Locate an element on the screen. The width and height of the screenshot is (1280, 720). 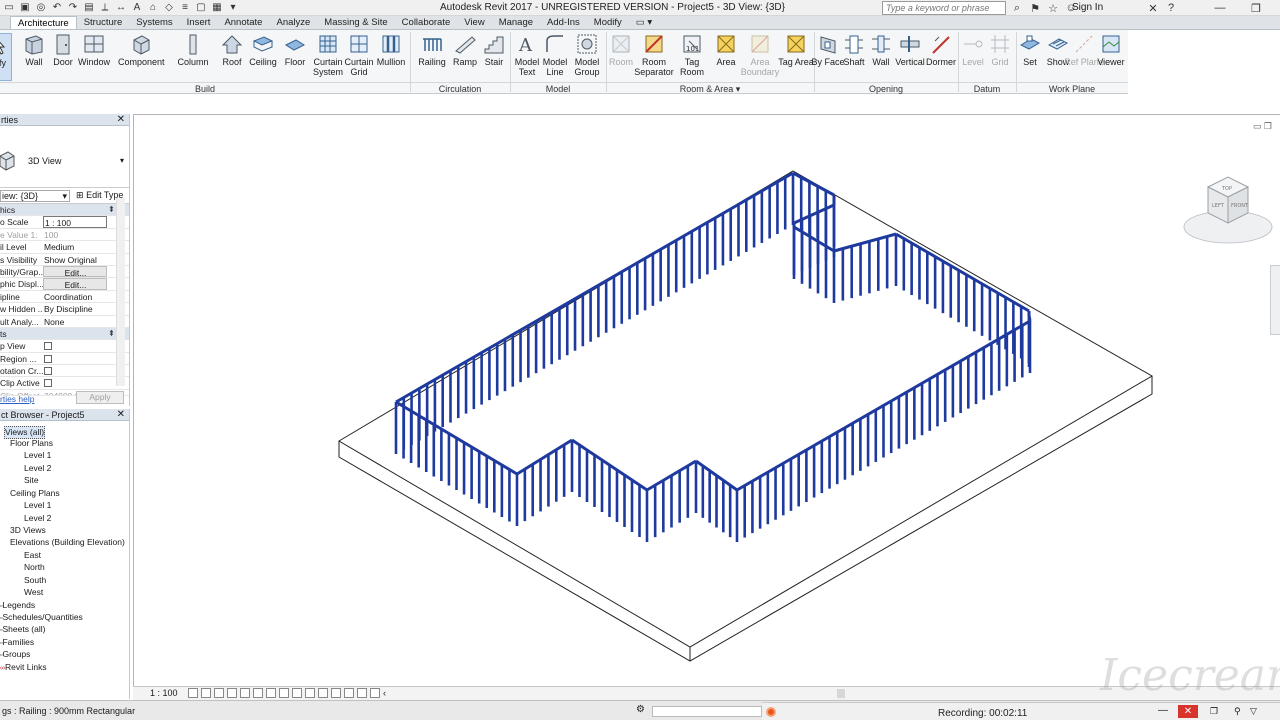
tree-ceiling-plans: Ceiling Plans is located at coordinates (35, 493).